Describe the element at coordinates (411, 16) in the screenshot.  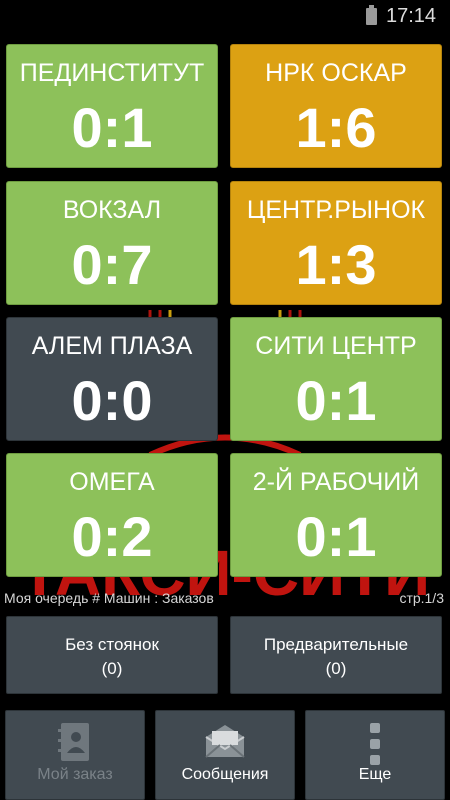
I see `status-time: 17:14` at that location.